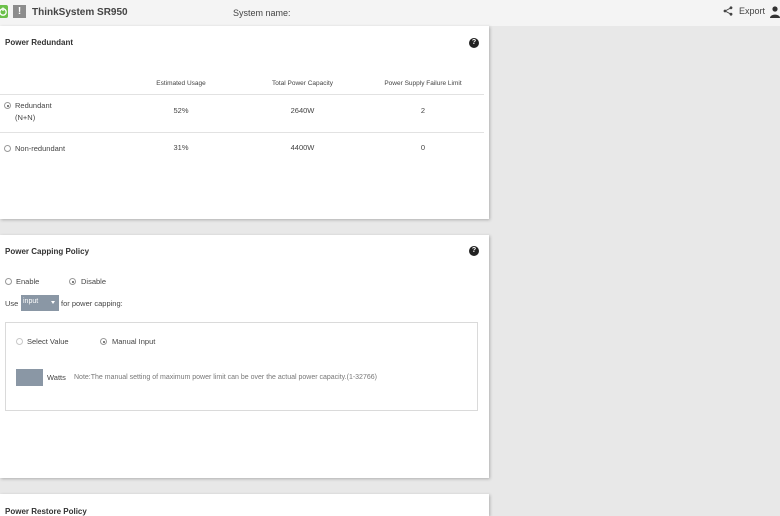  Describe the element at coordinates (19, 341) in the screenshot. I see `select-value-radio` at that location.